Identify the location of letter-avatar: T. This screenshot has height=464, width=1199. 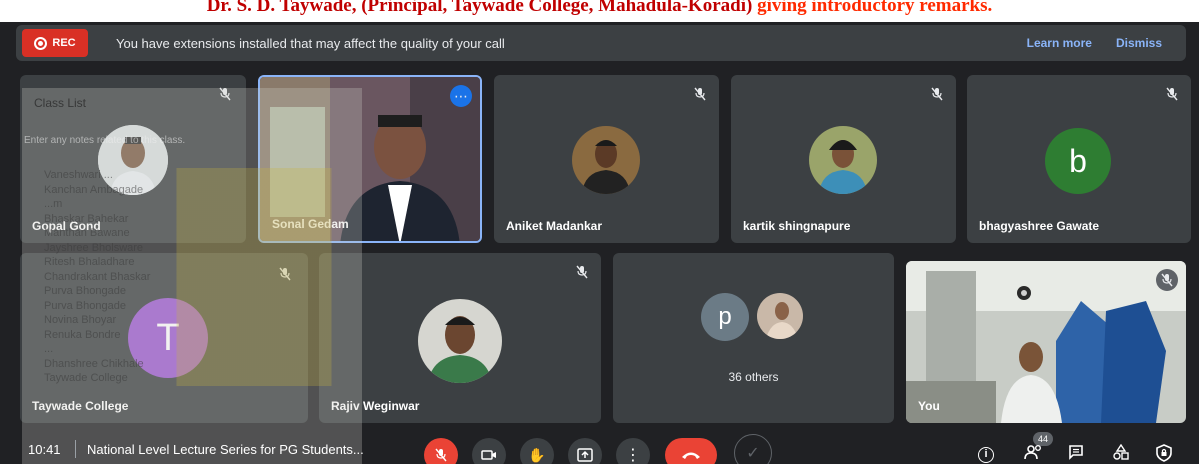
(168, 338).